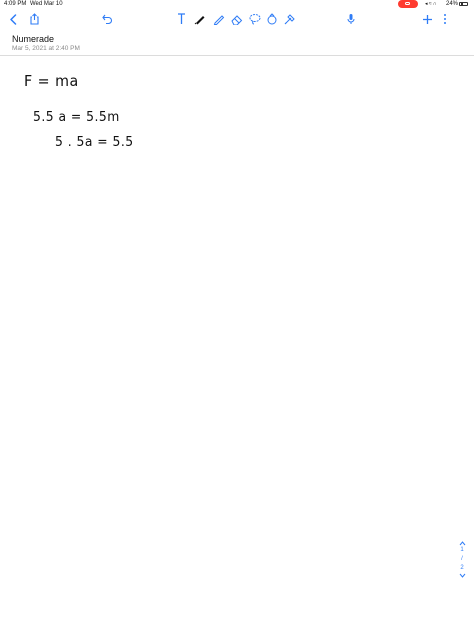  I want to click on add-icon, so click(427, 19).